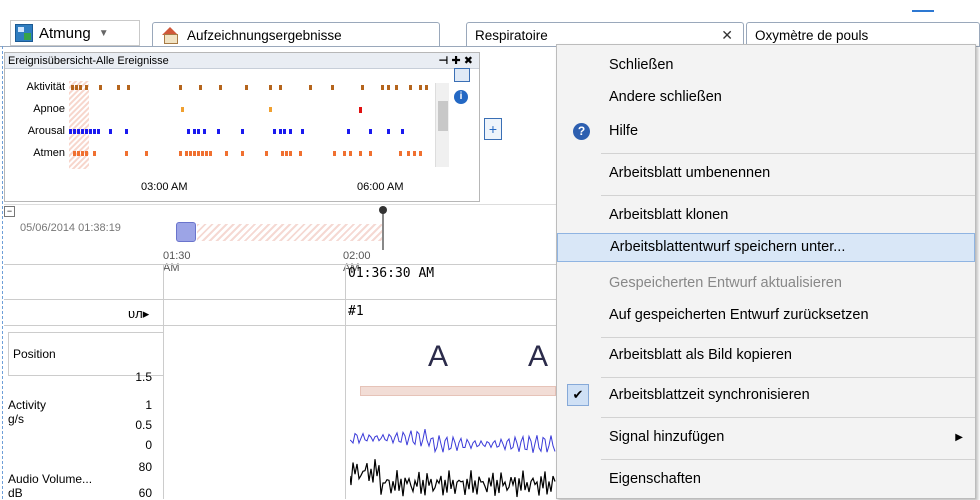 This screenshot has height=500, width=980. I want to click on menu-item-label: Gespeicherten Entwurf aktualisieren, so click(725, 283).